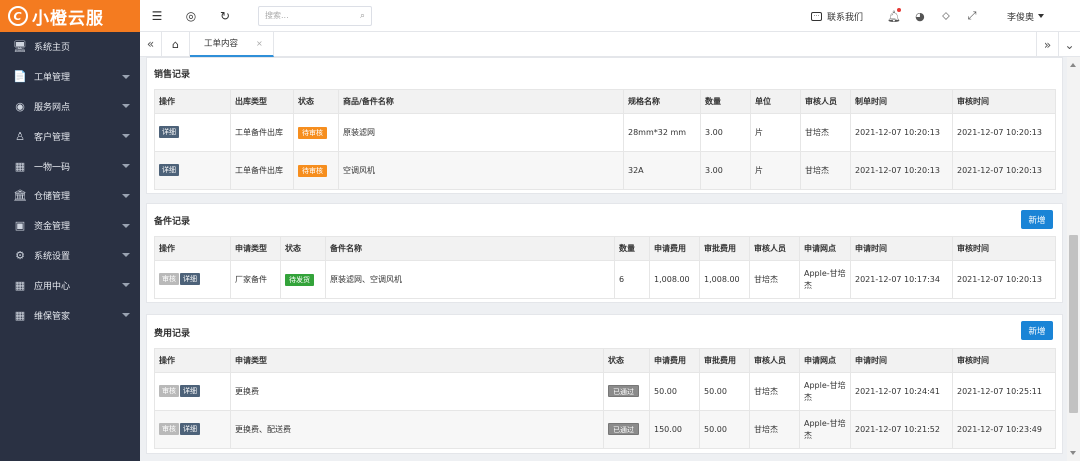  I want to click on logo-text: 小橙云服, so click(68, 18).